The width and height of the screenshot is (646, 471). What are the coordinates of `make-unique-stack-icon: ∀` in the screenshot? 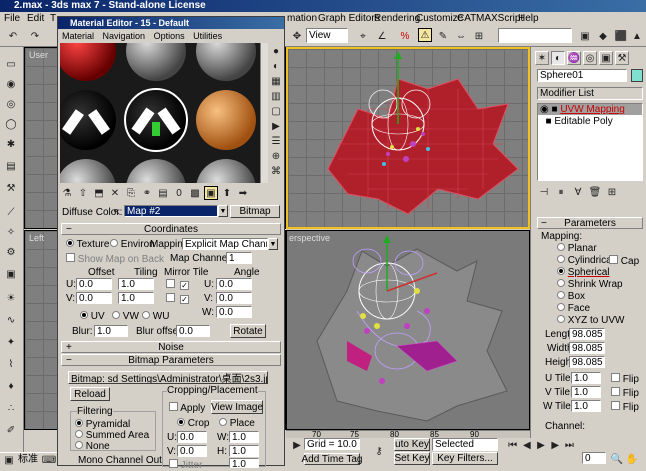 It's located at (578, 192).